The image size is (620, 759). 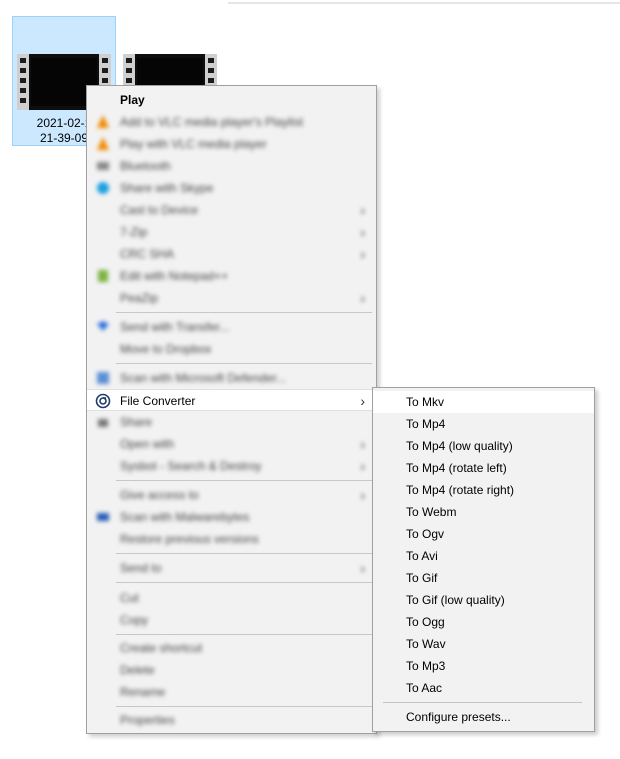 I want to click on submenu-item-to-mp4-low: To Mp4 (low quality), so click(x=483, y=446).